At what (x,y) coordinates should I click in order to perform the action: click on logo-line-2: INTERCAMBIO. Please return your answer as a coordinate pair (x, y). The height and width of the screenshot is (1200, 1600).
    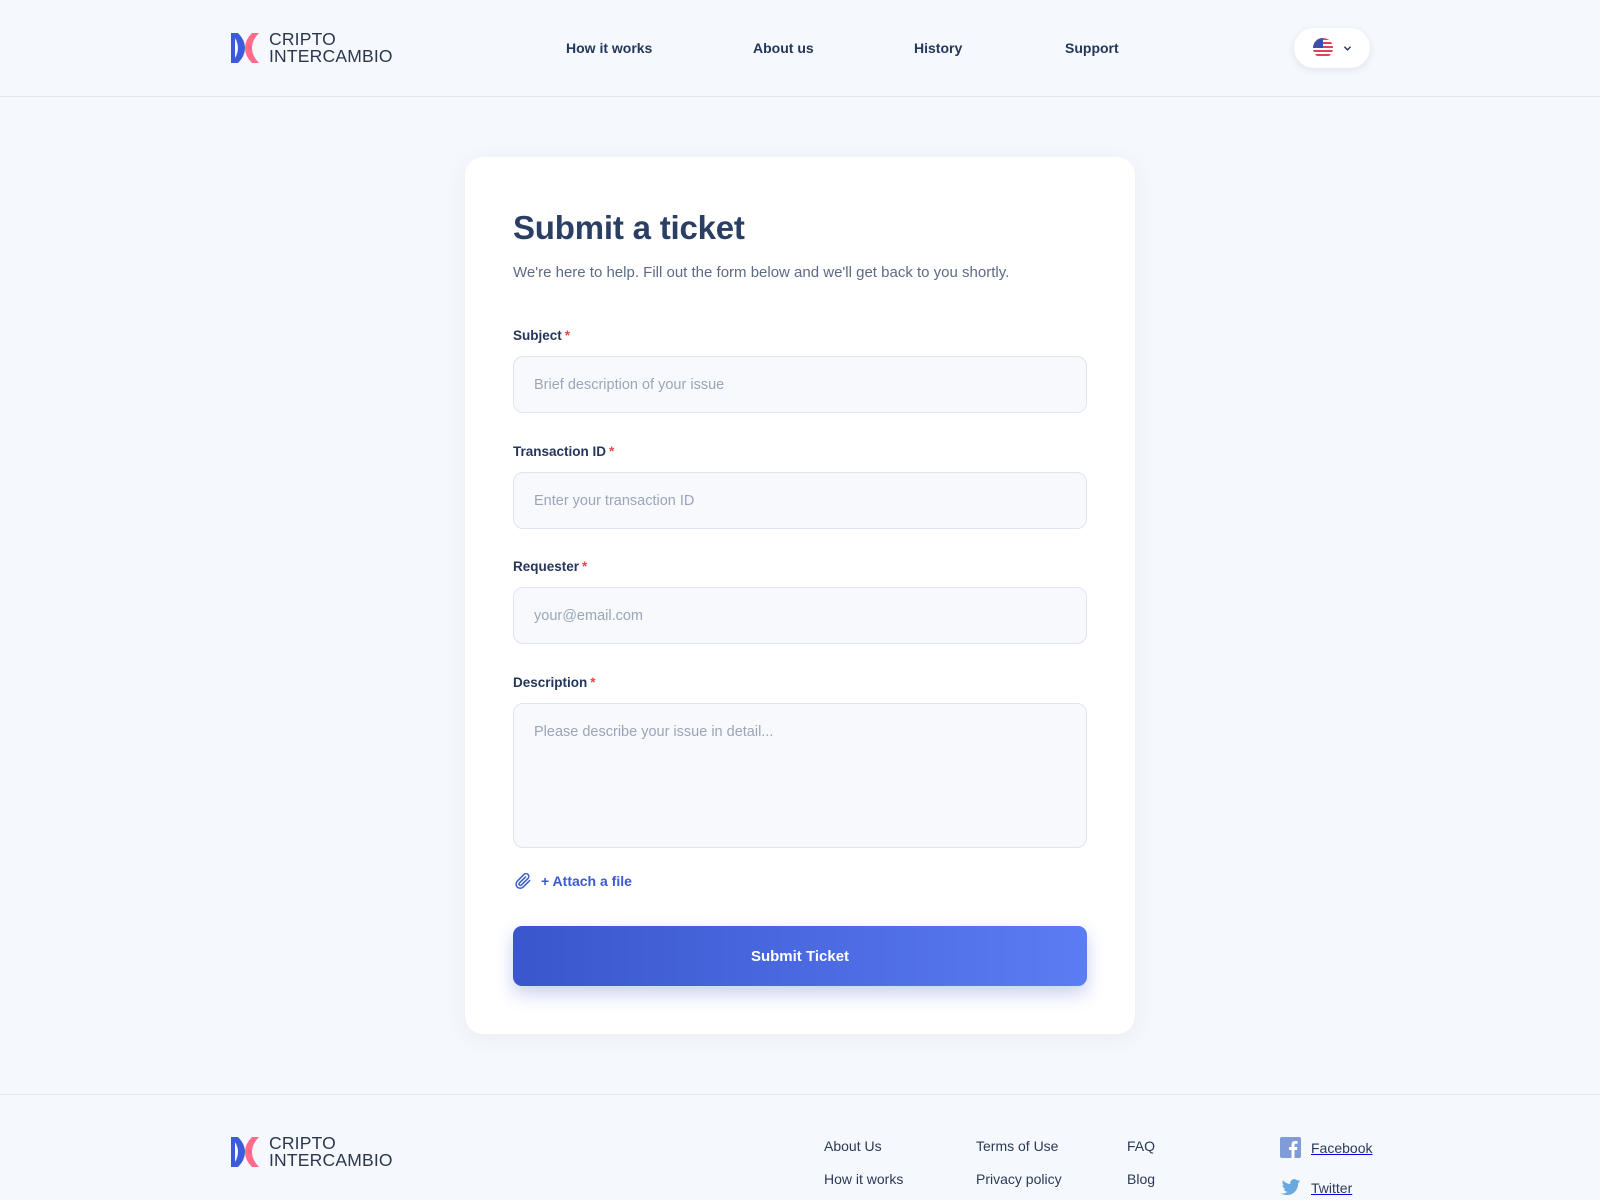
    Looking at the image, I should click on (331, 1160).